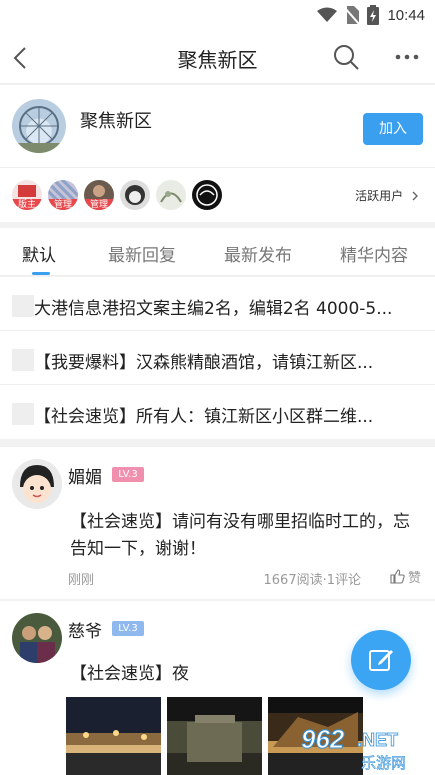  I want to click on watermark-number: 962, so click(323, 739).